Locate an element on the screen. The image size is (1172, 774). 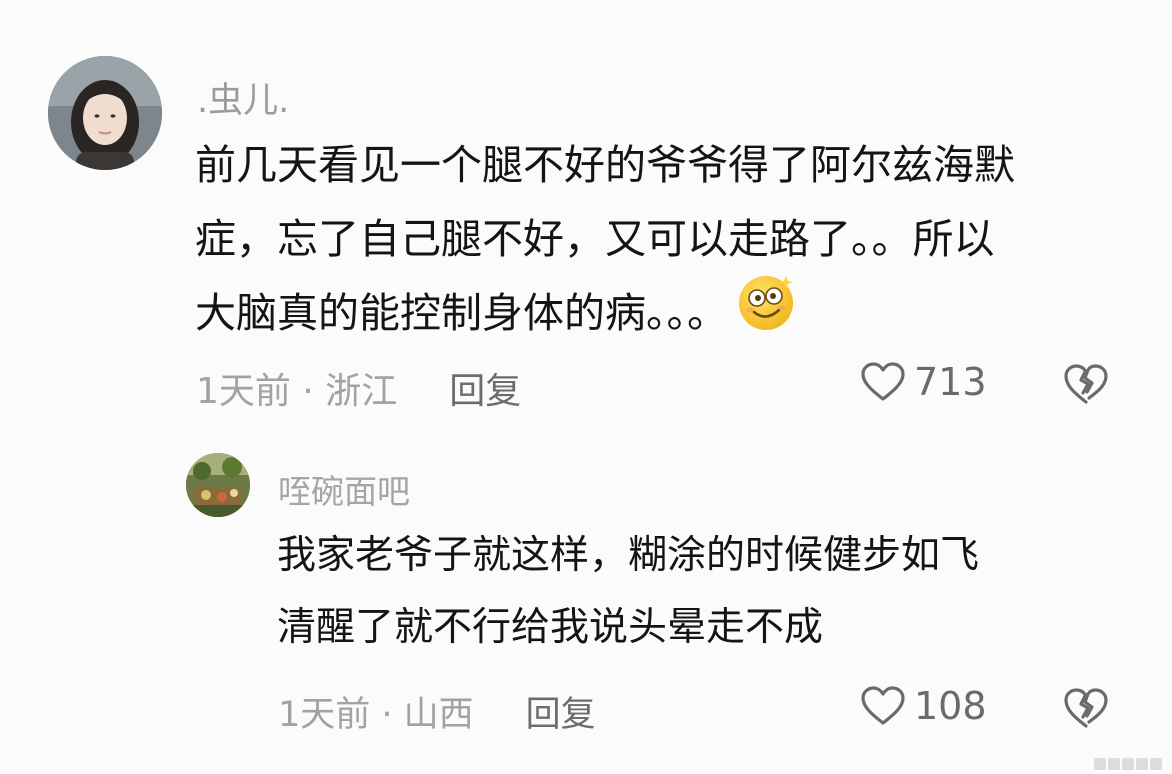
avatar is located at coordinates (218, 485).